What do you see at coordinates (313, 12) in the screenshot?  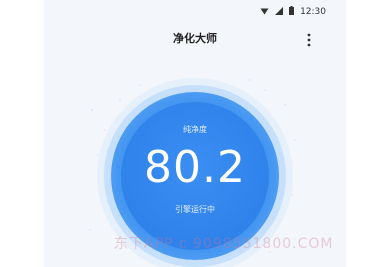 I see `status-time: 12:30` at bounding box center [313, 12].